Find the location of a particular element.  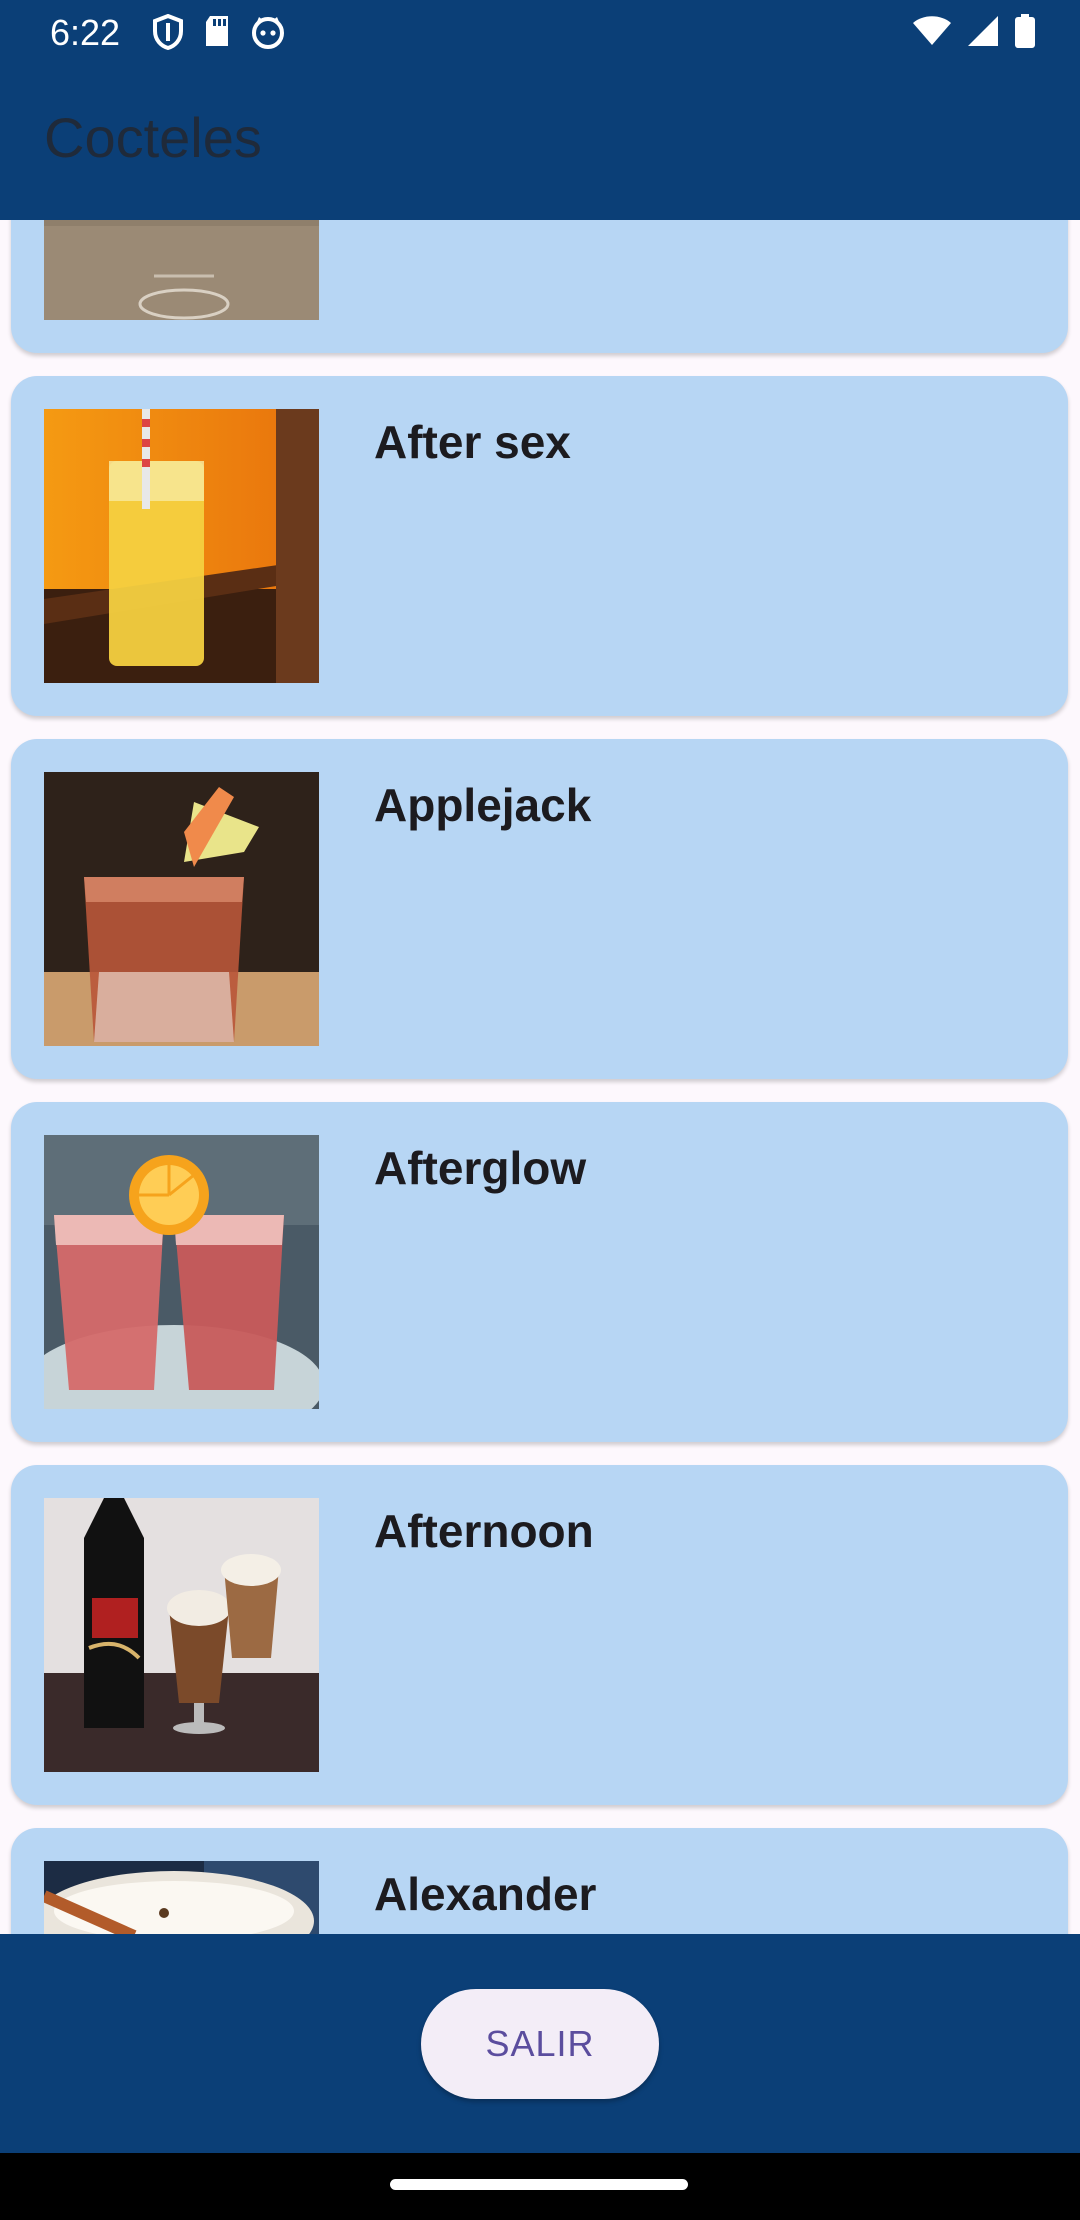

sd-card-icon is located at coordinates (217, 31).